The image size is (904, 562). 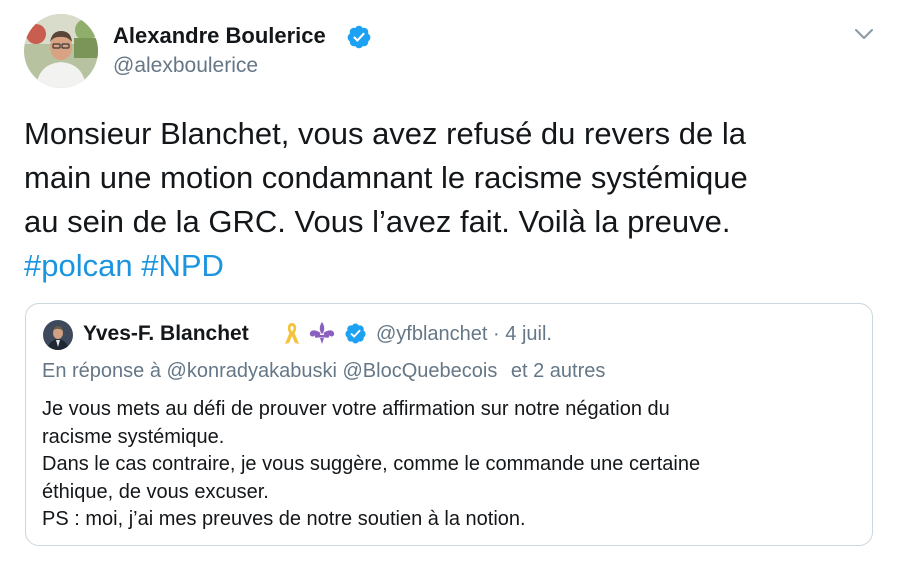 What do you see at coordinates (185, 66) in the screenshot?
I see `author-handle: @alexboulerice` at bounding box center [185, 66].